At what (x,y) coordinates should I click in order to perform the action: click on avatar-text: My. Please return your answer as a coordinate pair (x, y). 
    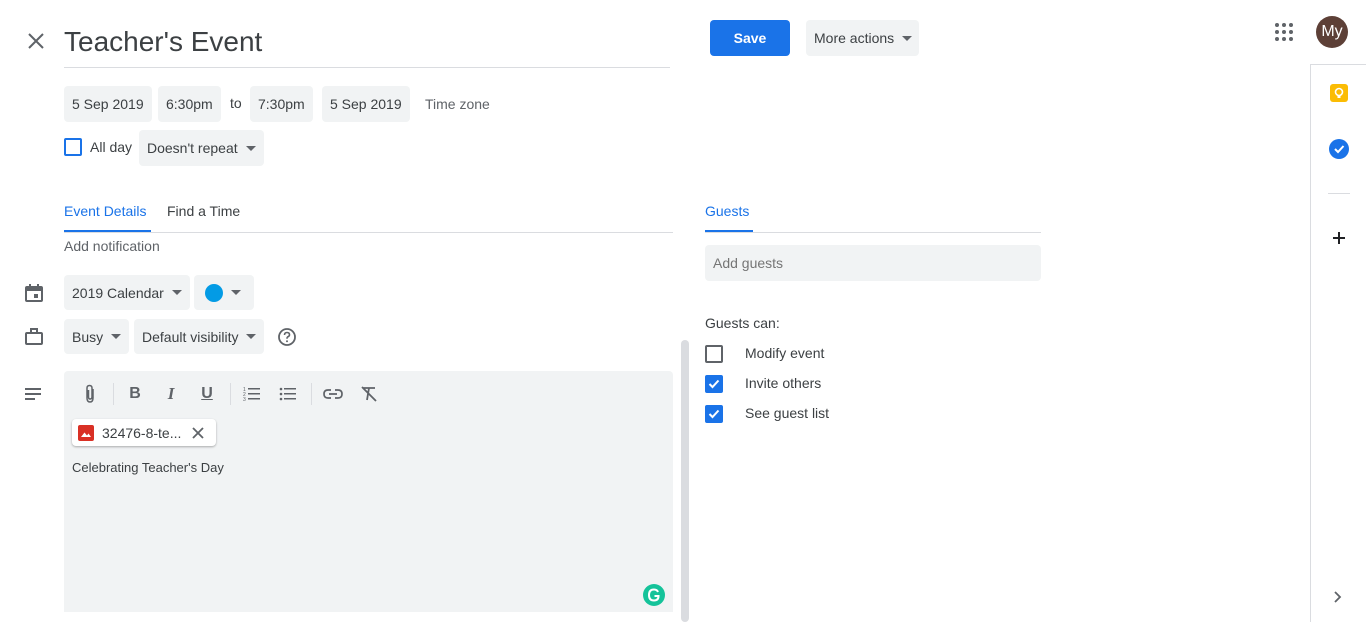
    Looking at the image, I should click on (1332, 31).